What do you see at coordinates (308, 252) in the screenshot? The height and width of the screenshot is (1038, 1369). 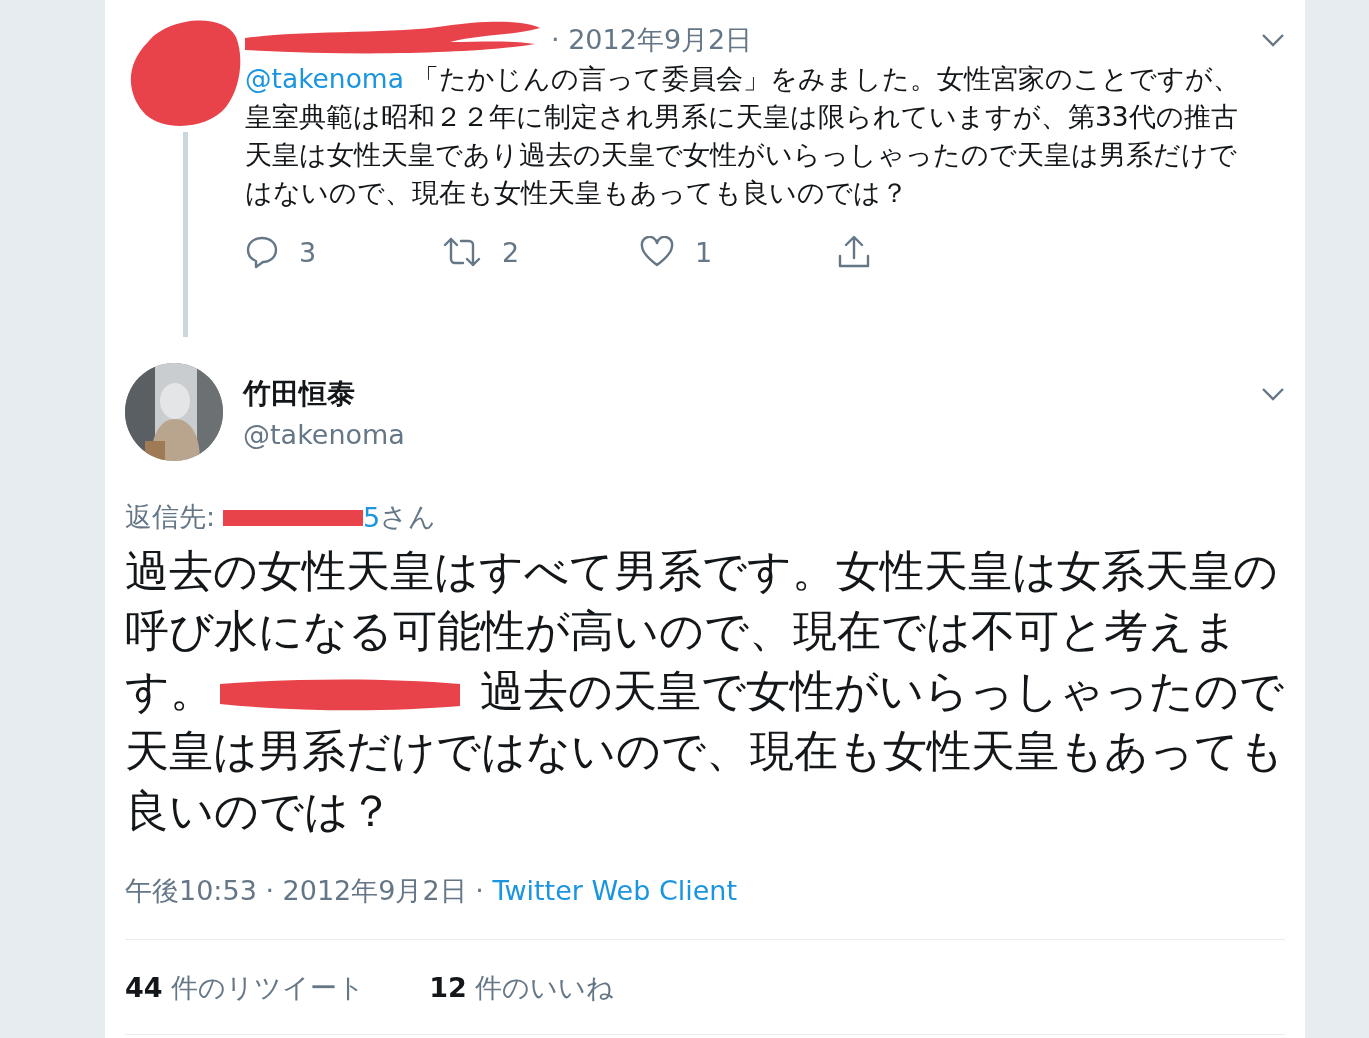 I see `reply-count: 3` at bounding box center [308, 252].